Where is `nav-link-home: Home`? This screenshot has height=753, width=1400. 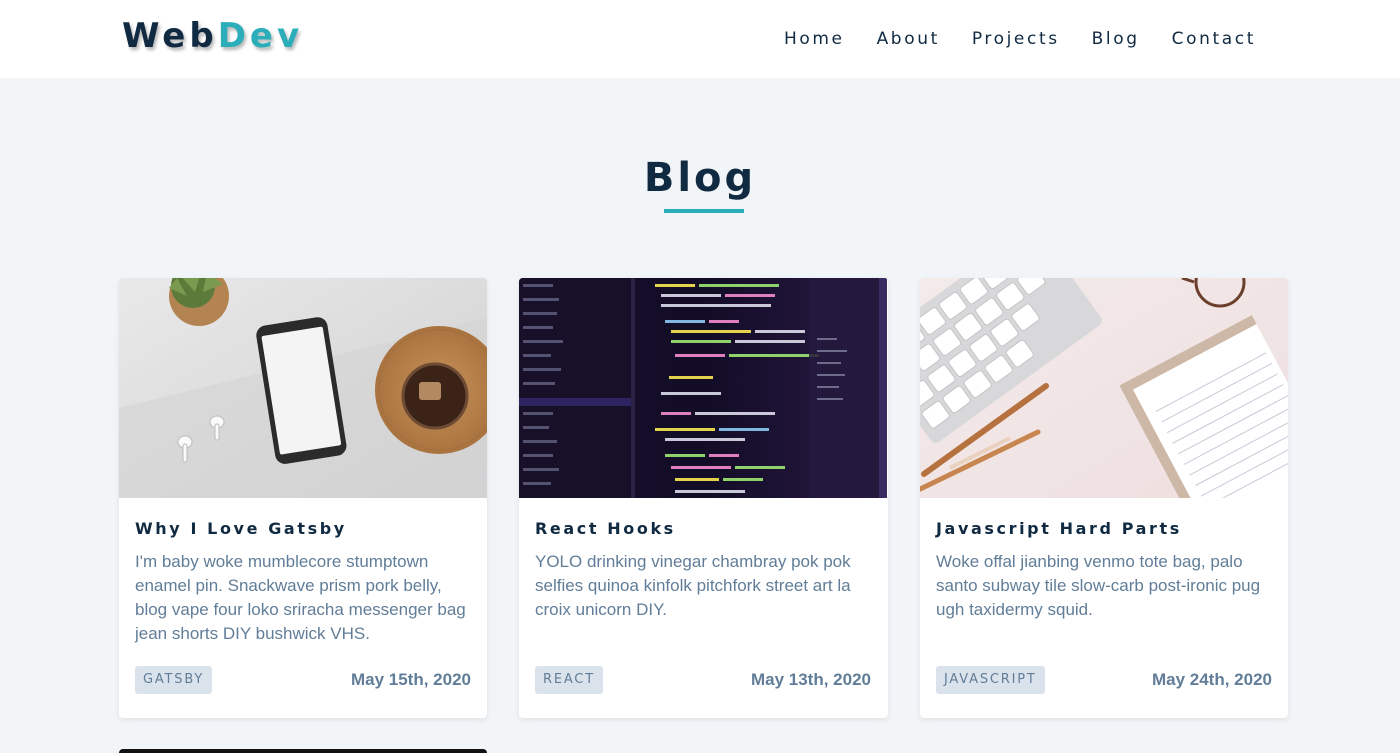
nav-link-home: Home is located at coordinates (814, 39).